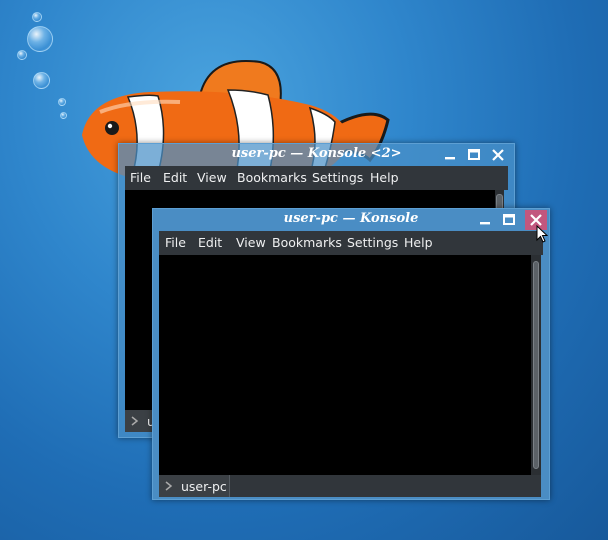 This screenshot has width=608, height=540. I want to click on tab-label: user-pc, so click(204, 486).